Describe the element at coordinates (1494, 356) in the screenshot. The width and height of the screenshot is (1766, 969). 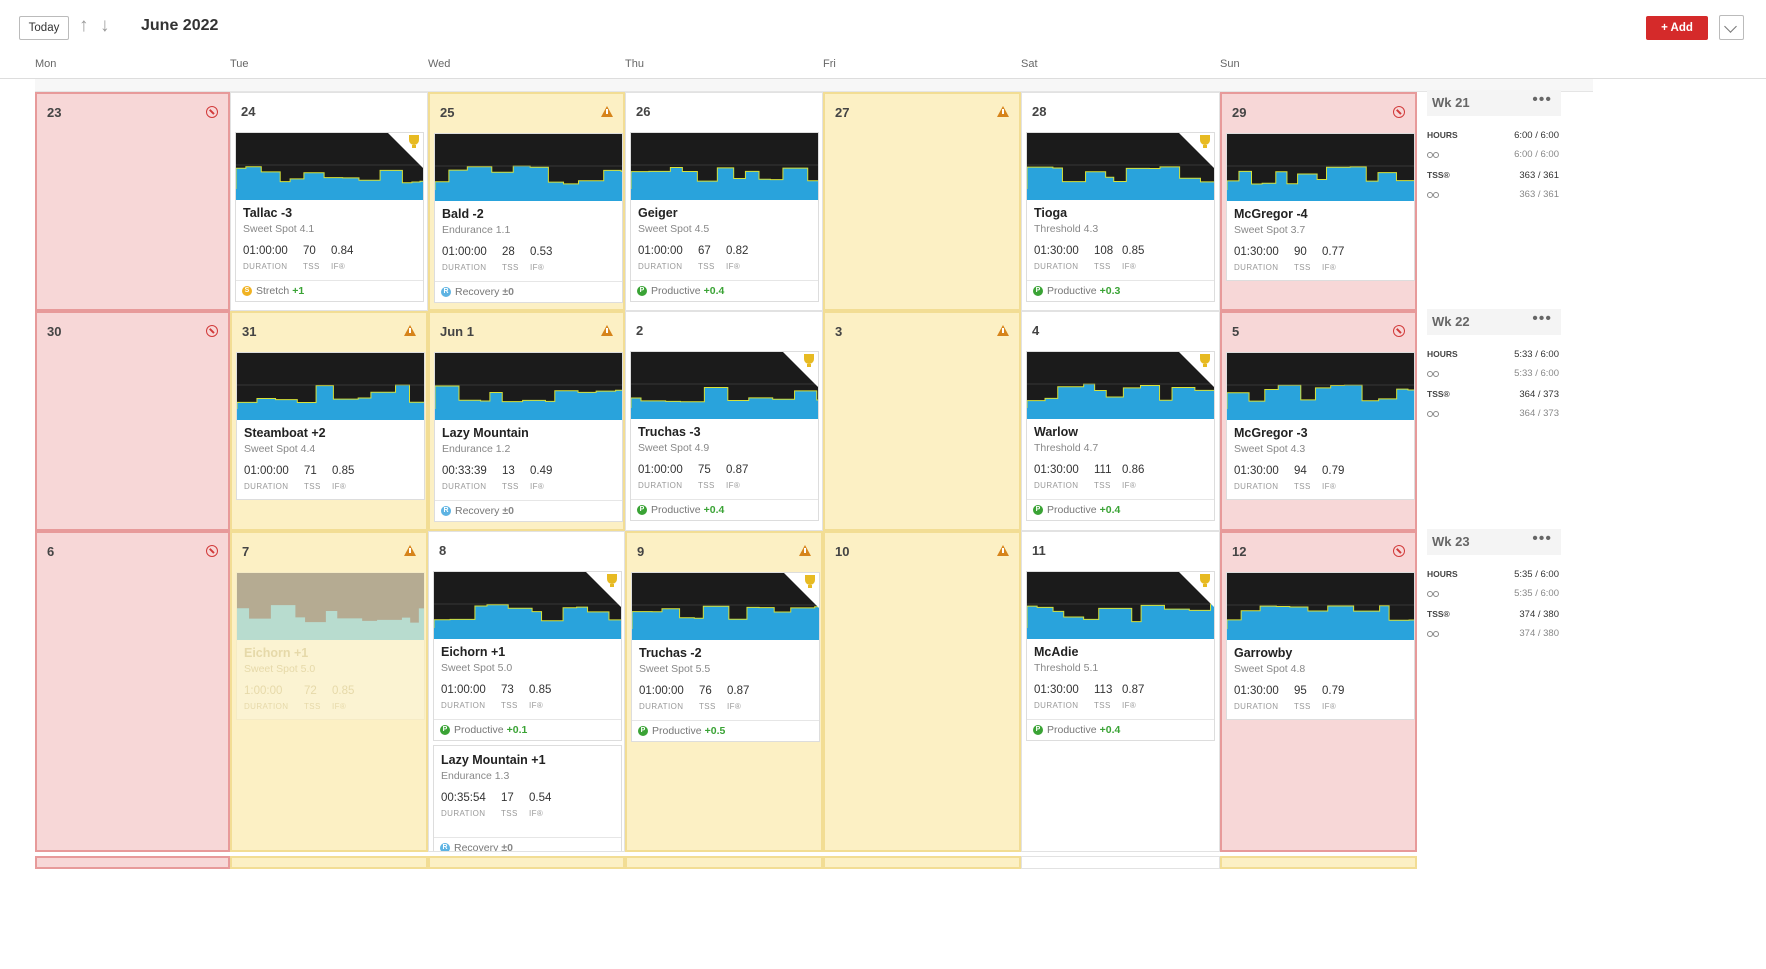
I see `total-row: HOURS 5:33 / 6:00` at that location.